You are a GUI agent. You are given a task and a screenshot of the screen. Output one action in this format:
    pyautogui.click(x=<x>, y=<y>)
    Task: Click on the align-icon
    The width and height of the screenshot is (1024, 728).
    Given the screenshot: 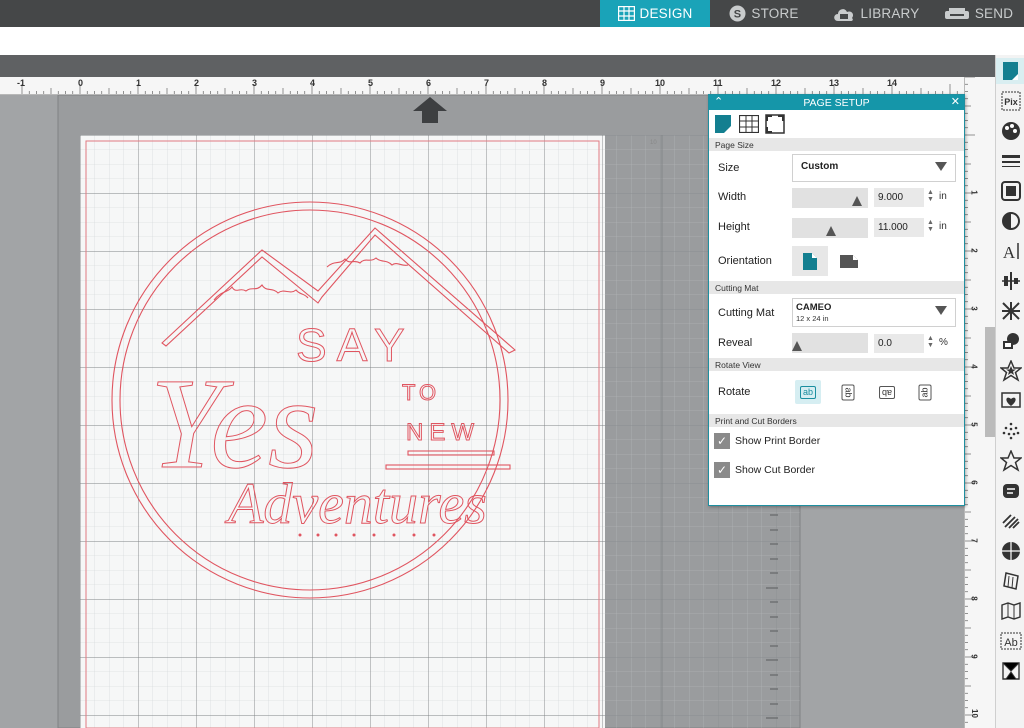 What is the action you would take?
    pyautogui.click(x=1010, y=281)
    